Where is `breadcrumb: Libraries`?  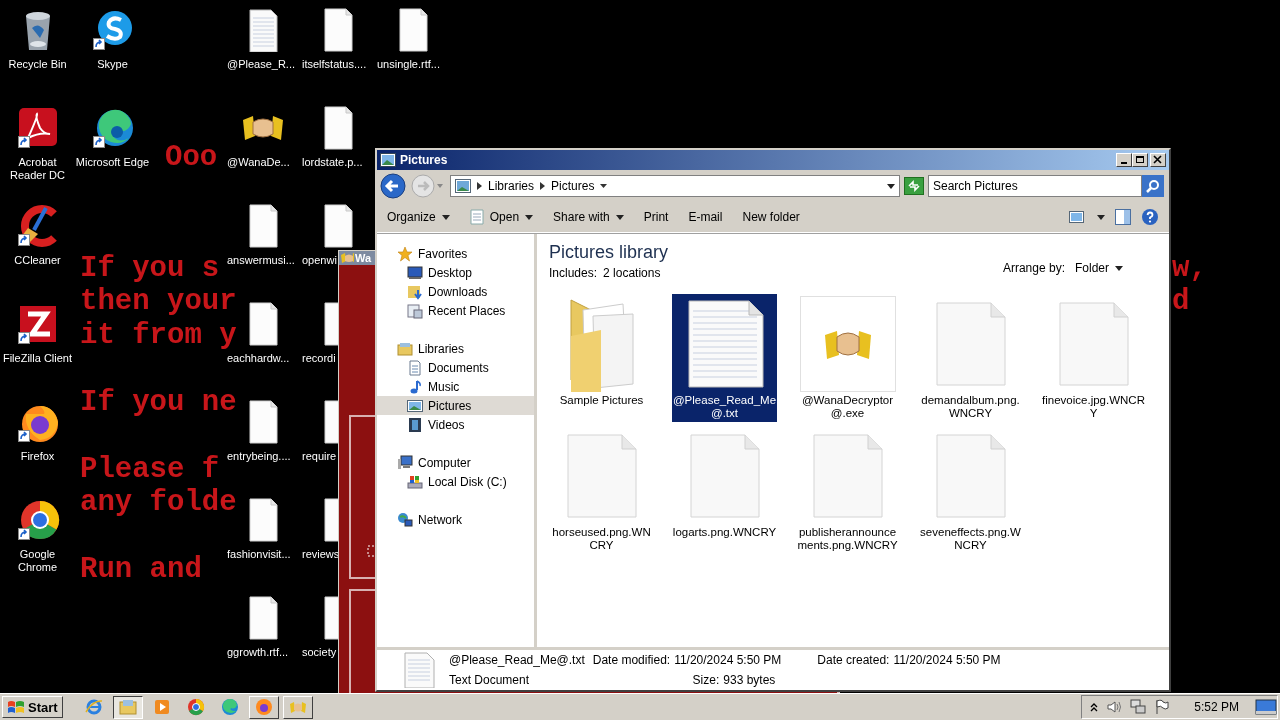
breadcrumb: Libraries is located at coordinates (511, 186).